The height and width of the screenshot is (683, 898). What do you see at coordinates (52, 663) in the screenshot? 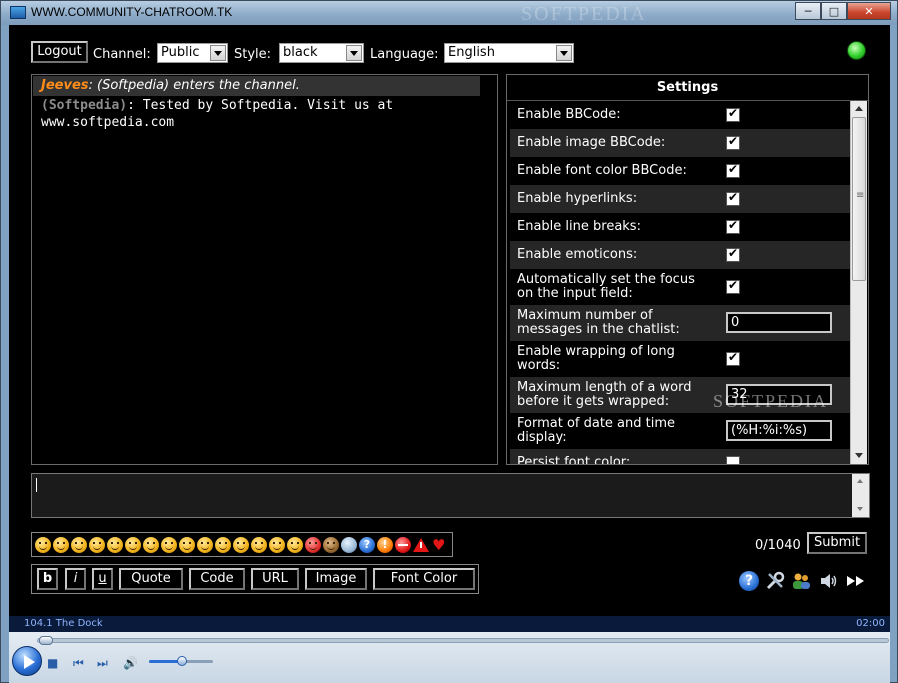
I see `stop-icon: ■` at bounding box center [52, 663].